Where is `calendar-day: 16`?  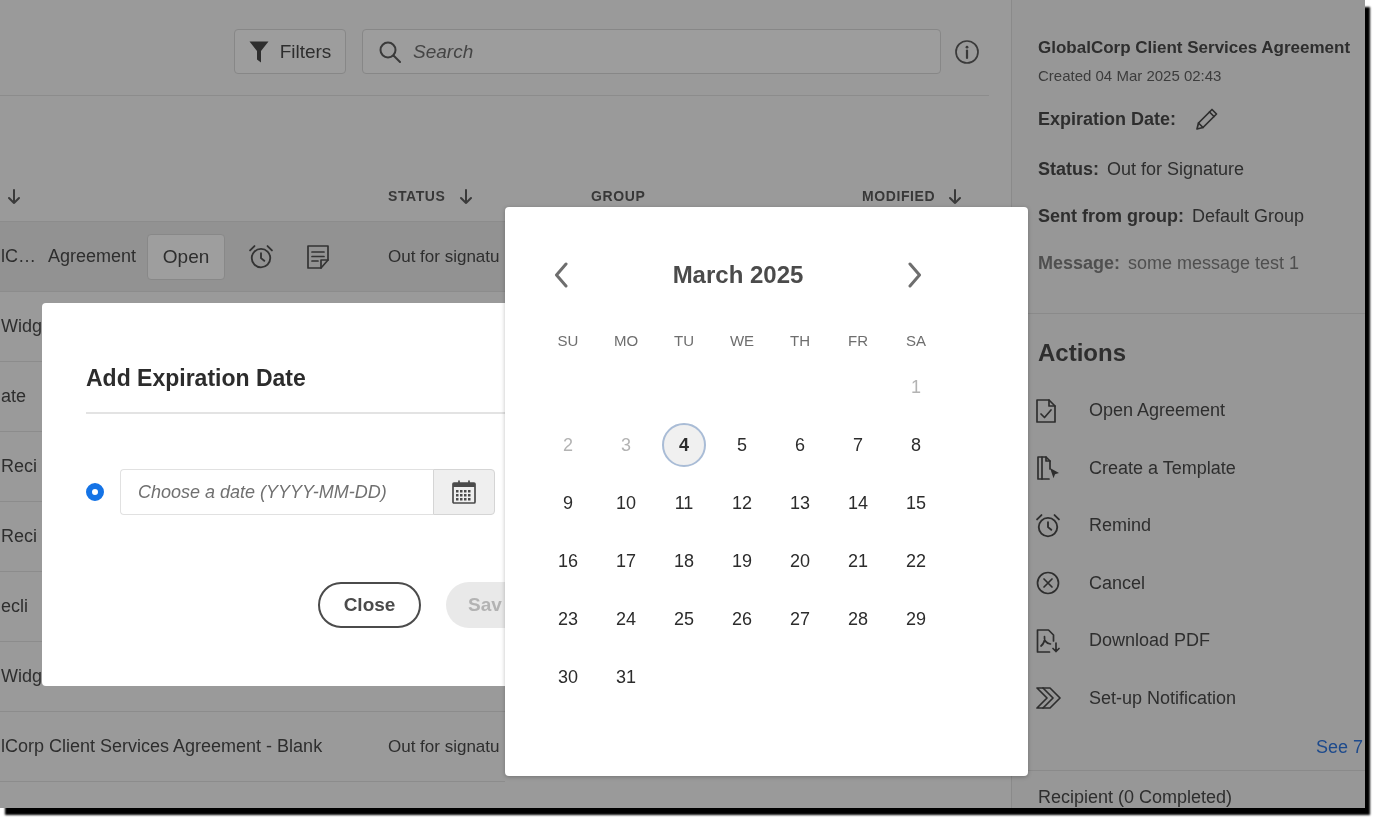 calendar-day: 16 is located at coordinates (568, 561).